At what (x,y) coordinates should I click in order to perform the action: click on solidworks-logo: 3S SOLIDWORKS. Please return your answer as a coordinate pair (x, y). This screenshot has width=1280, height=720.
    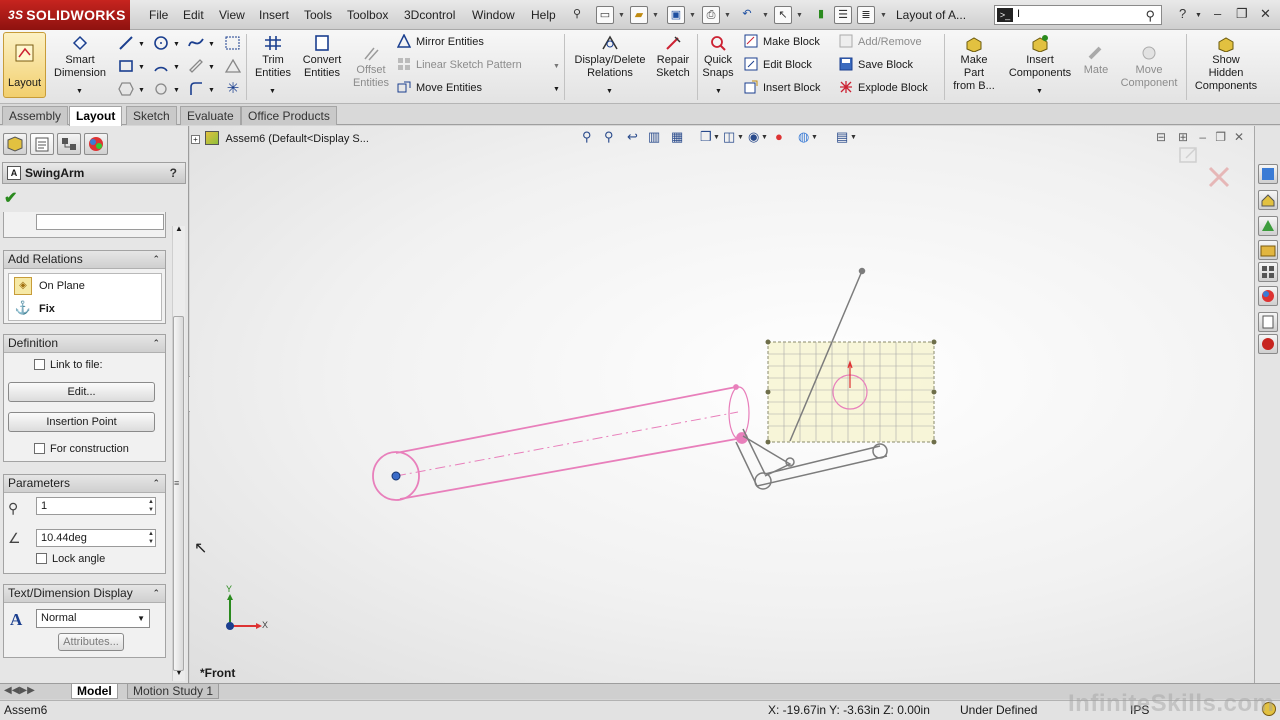
    Looking at the image, I should click on (65, 15).